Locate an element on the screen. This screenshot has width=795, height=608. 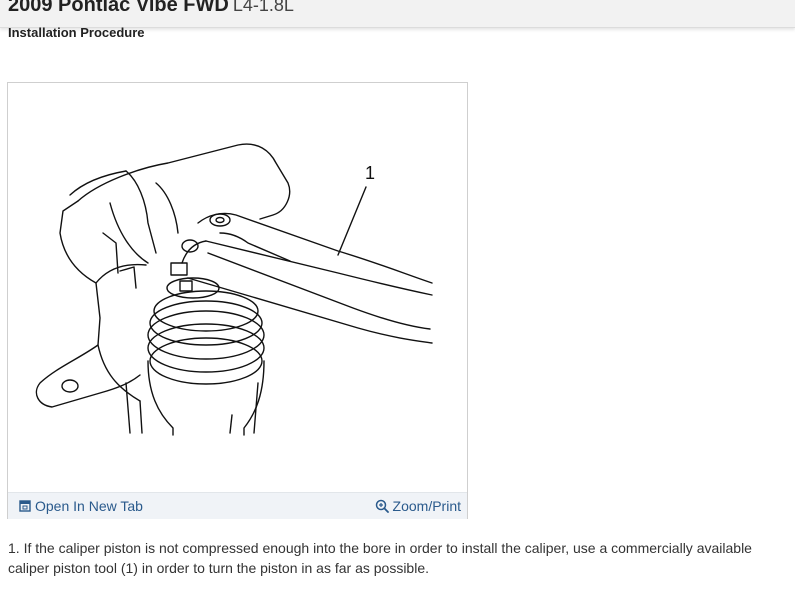
section-title: Installation Procedure is located at coordinates (76, 32).